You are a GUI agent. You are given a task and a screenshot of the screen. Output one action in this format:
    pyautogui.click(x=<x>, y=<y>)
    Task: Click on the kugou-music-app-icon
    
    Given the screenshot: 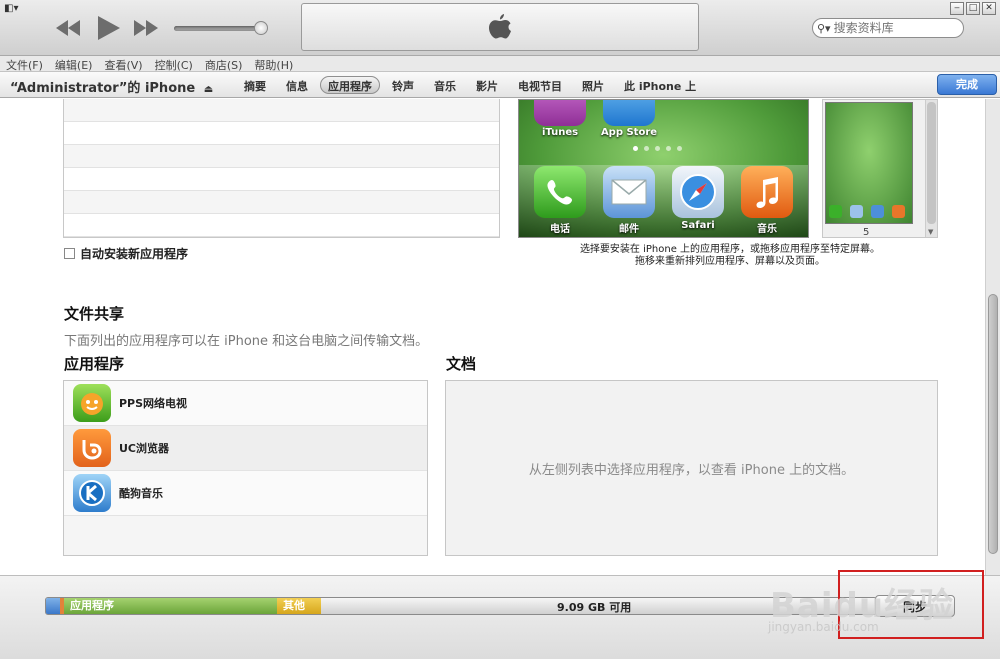 What is the action you would take?
    pyautogui.click(x=92, y=493)
    